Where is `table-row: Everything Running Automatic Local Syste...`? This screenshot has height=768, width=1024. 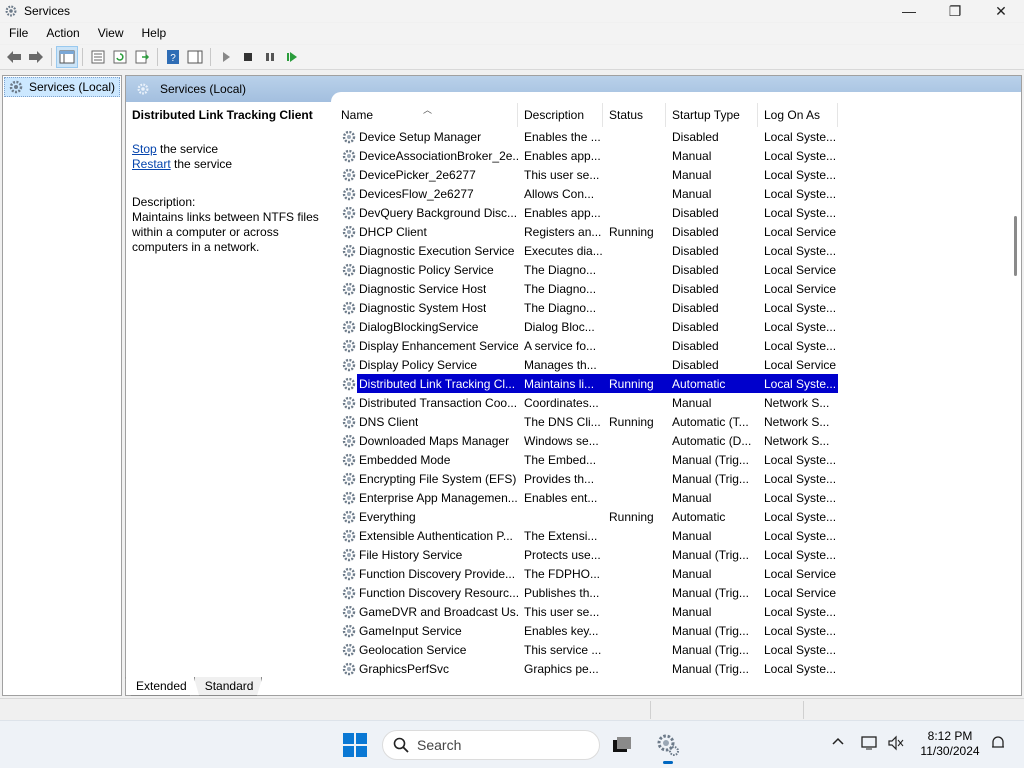 table-row: Everything Running Automatic Local Syste... is located at coordinates (673, 516).